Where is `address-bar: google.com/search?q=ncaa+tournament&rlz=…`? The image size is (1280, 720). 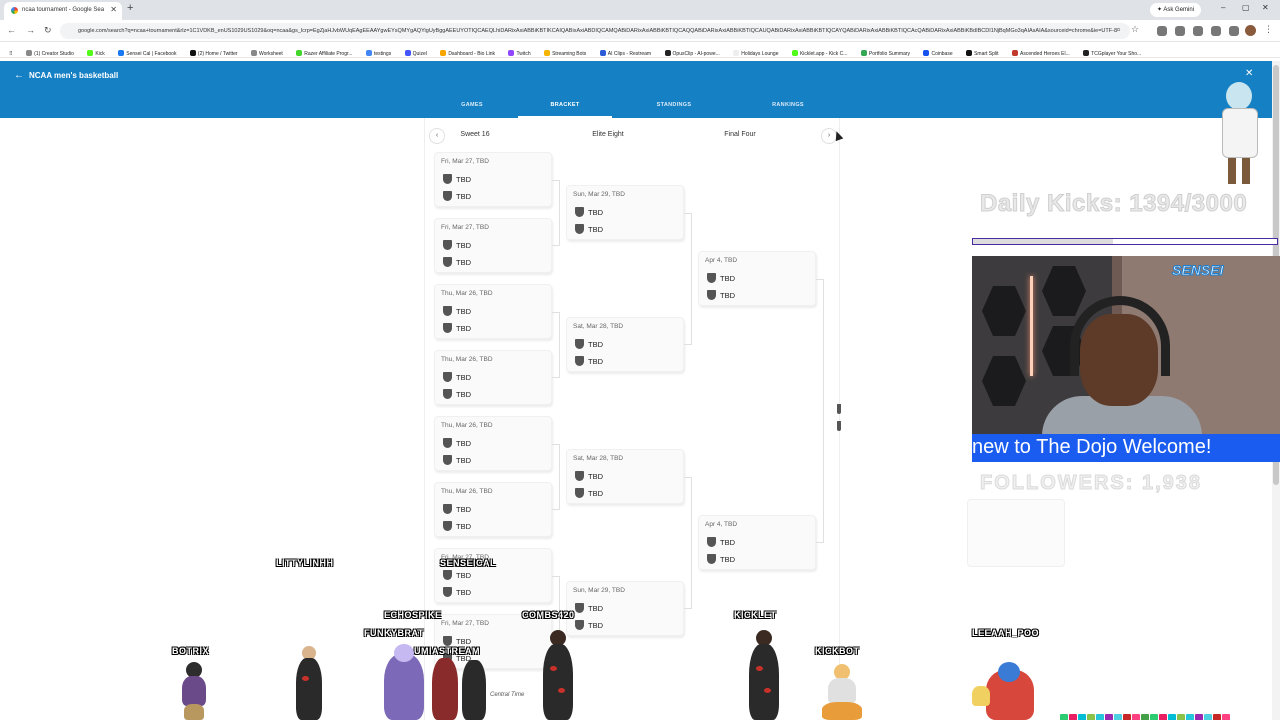
address-bar: google.com/search?q=ncaa+tournament&rlz=… is located at coordinates (595, 31).